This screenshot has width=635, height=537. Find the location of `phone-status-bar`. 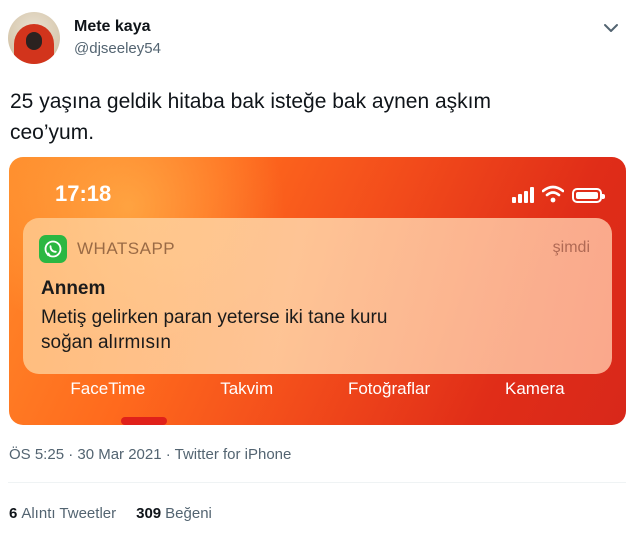

phone-status-bar is located at coordinates (558, 193).